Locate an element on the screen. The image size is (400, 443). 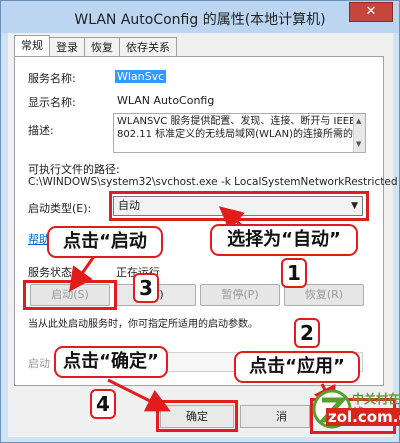
tab-general: 常规 is located at coordinates (32, 46).